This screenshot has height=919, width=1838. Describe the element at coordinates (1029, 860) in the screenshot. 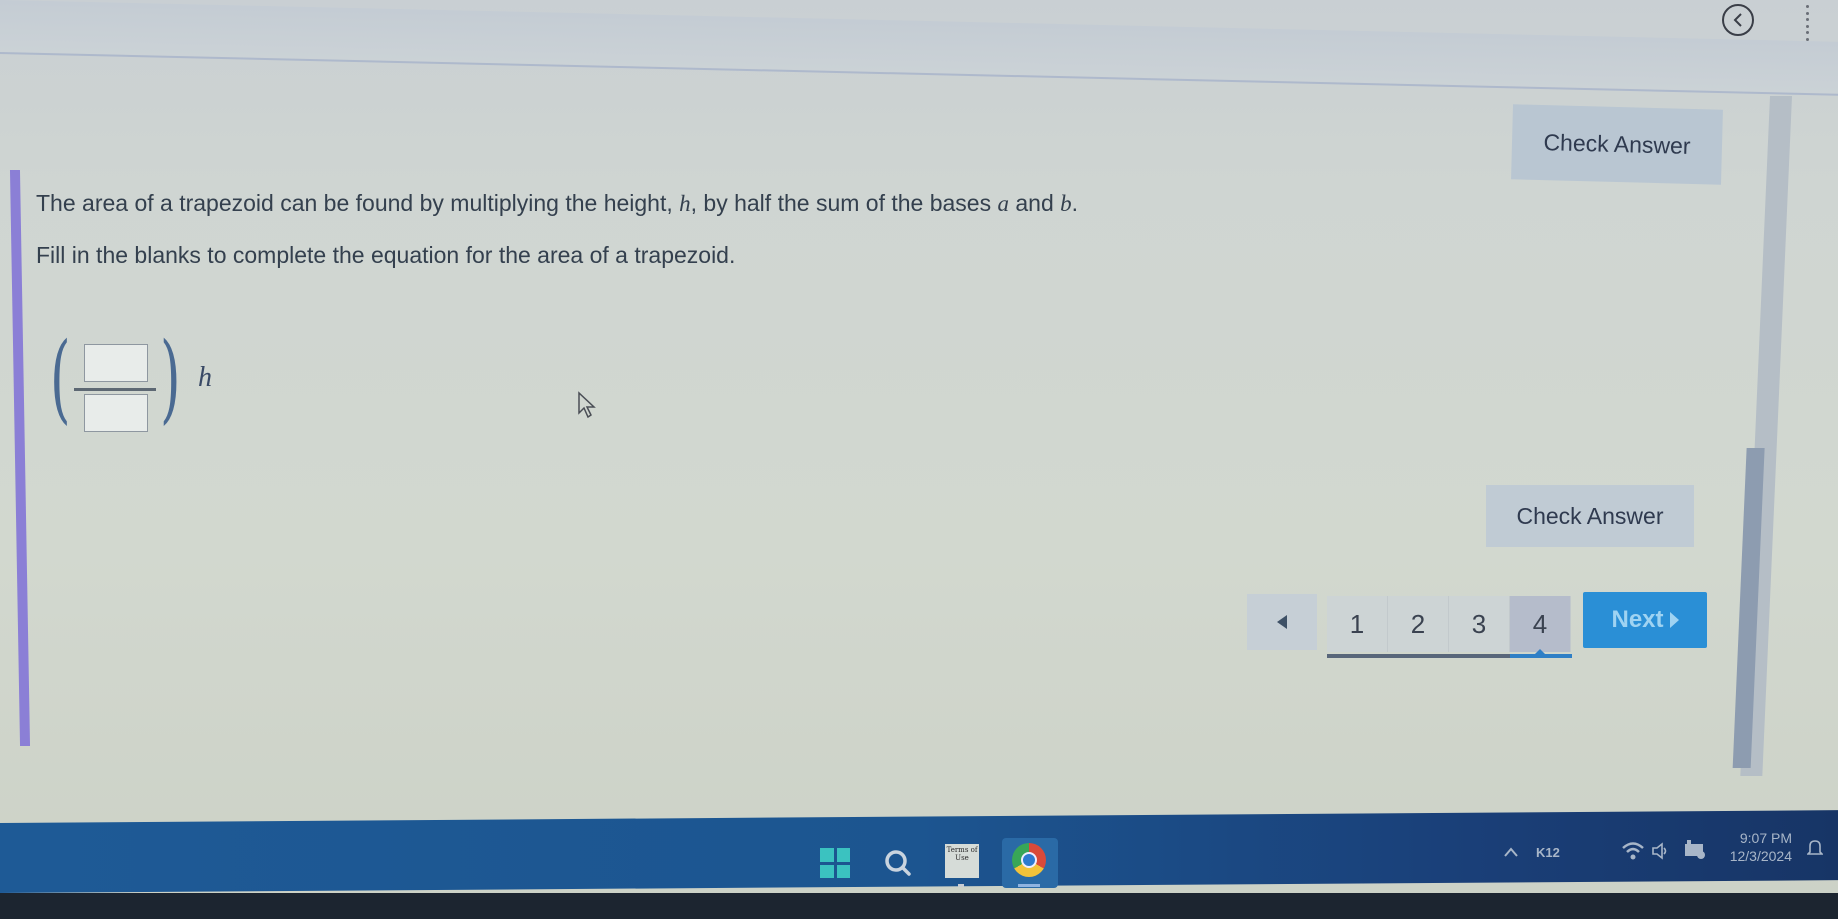

I see `chrome-icon` at that location.